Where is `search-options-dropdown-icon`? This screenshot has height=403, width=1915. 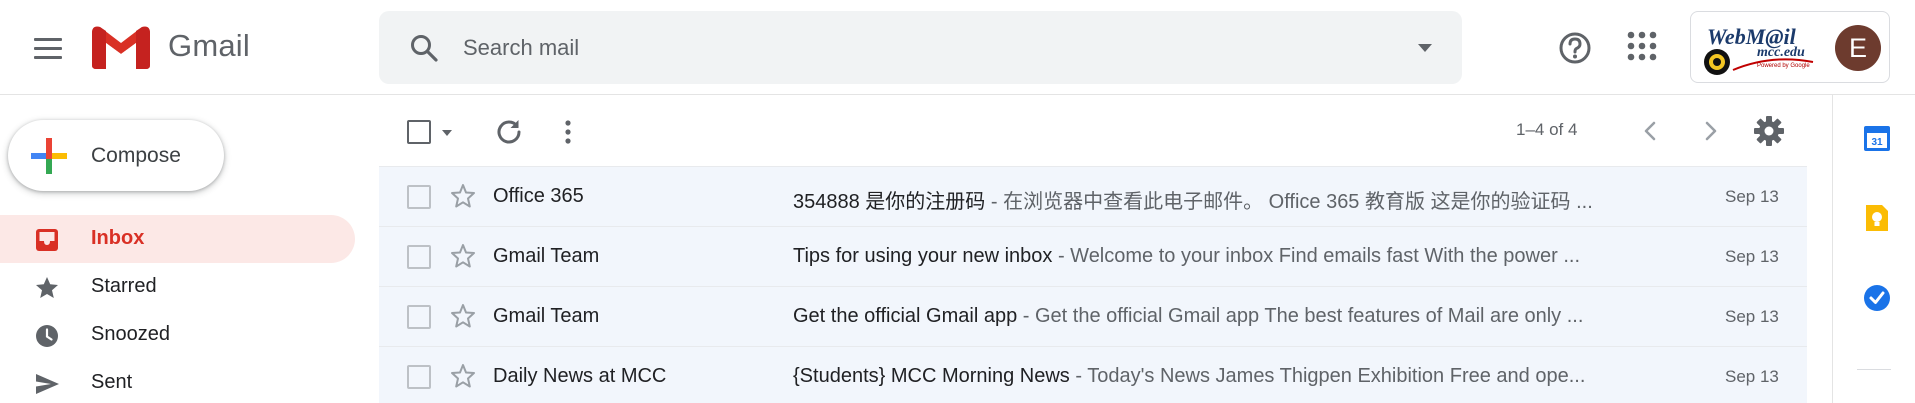
search-options-dropdown-icon is located at coordinates (1425, 48).